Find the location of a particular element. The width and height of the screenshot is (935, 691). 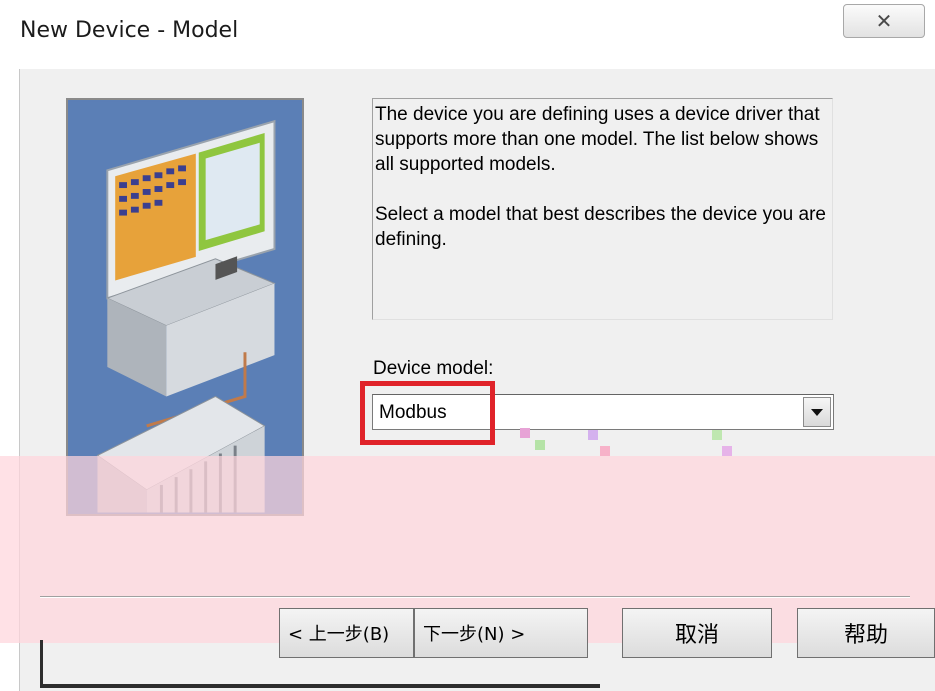

highlight-box is located at coordinates (427, 413).